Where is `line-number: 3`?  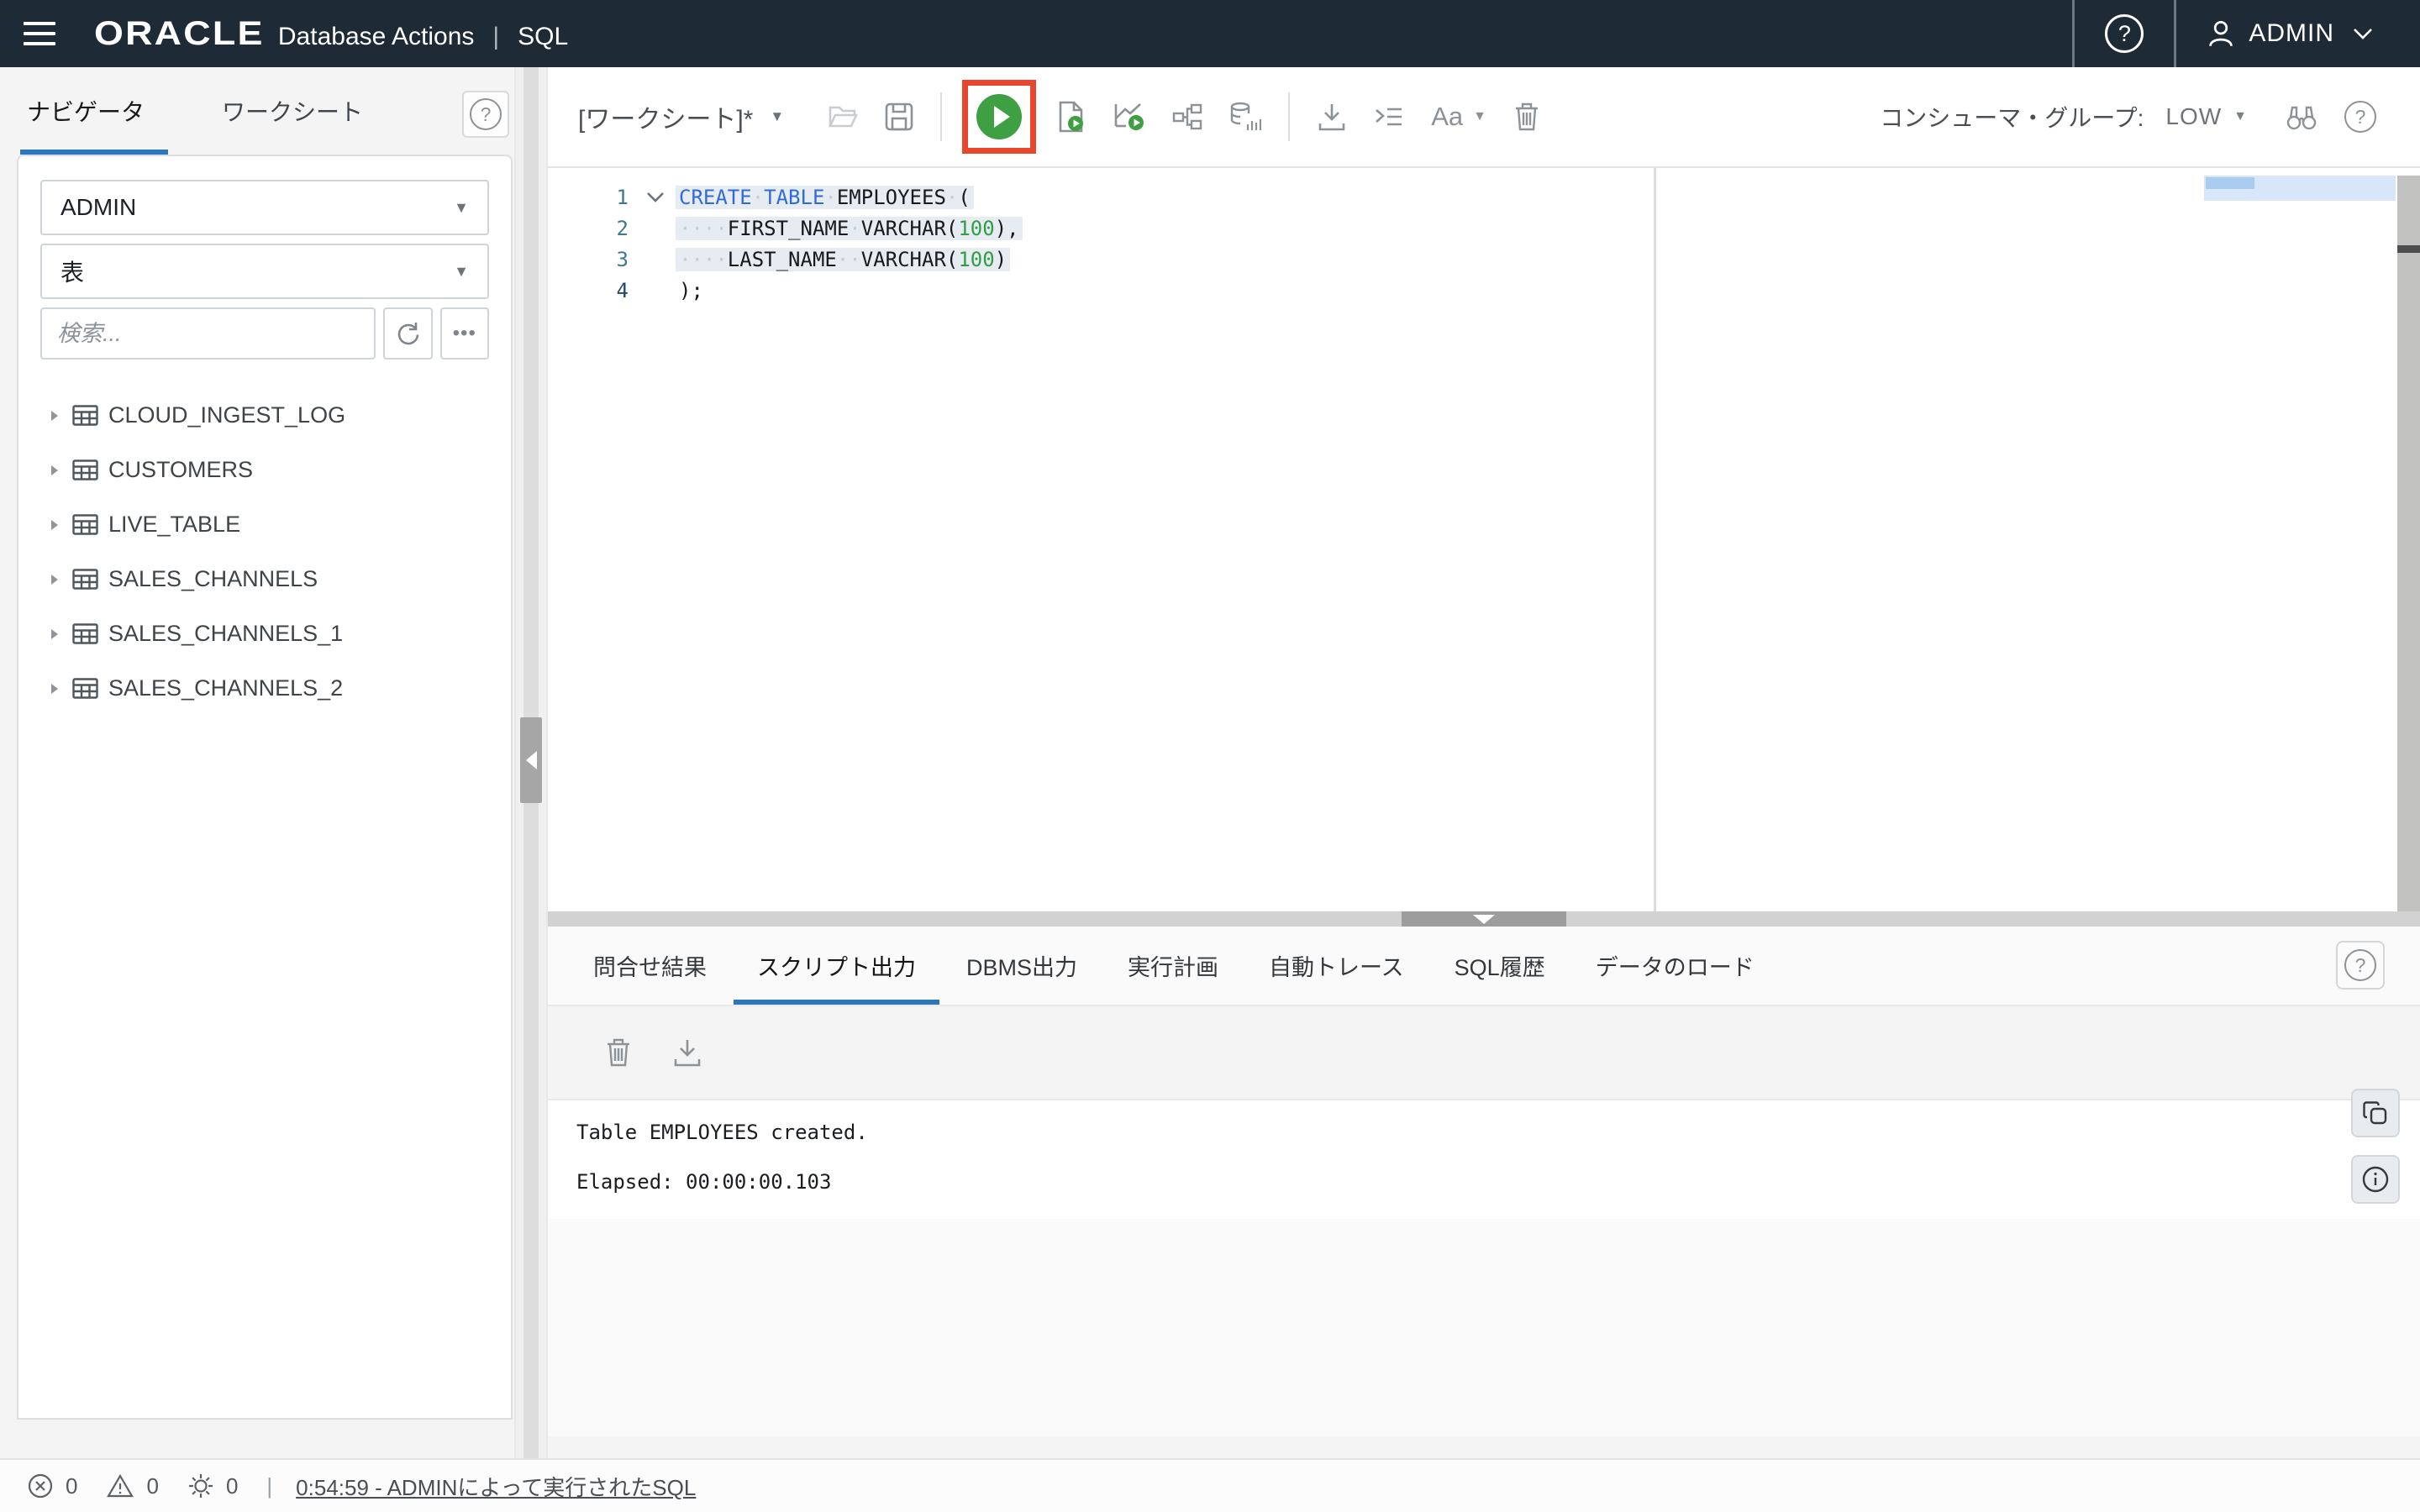 line-number: 3 is located at coordinates (622, 259).